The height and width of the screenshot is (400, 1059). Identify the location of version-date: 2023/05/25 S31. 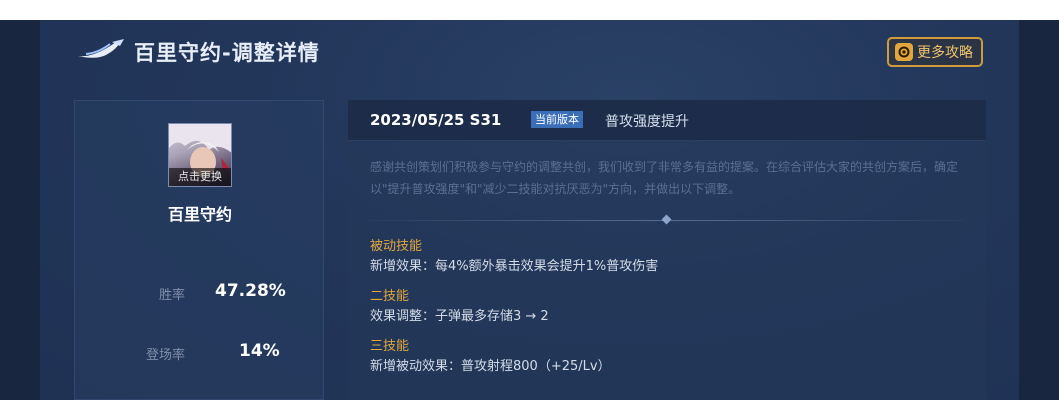
(436, 120).